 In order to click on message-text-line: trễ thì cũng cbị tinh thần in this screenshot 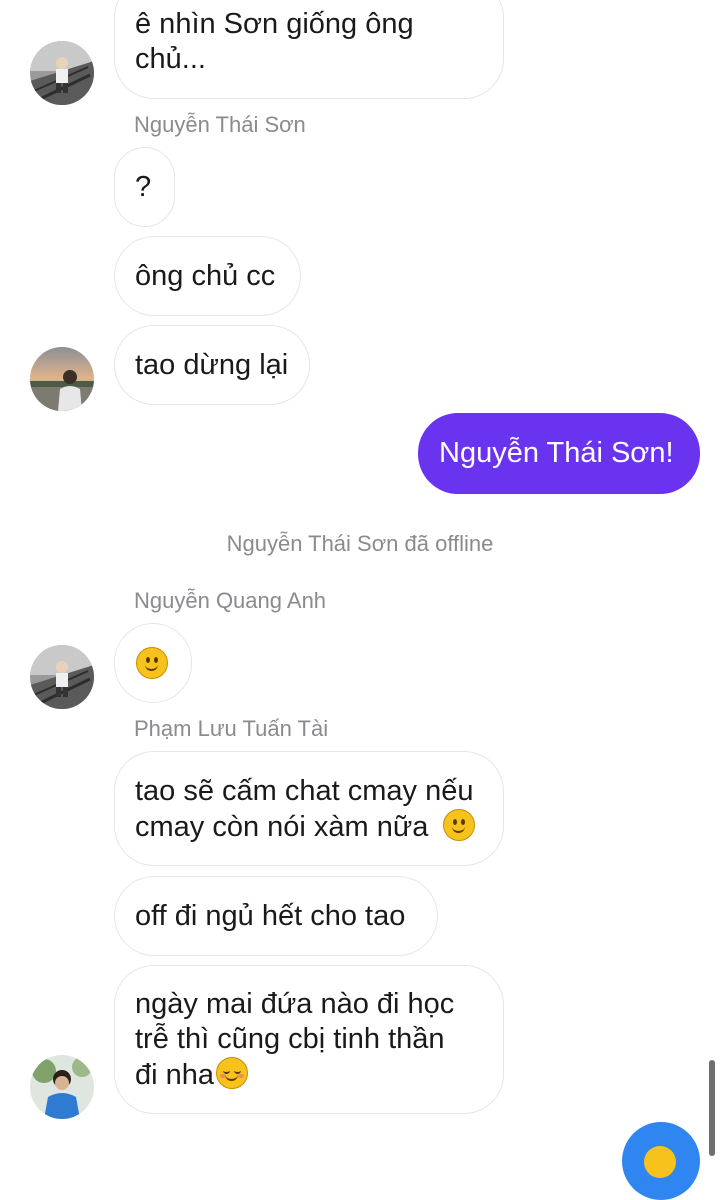, I will do `click(290, 1039)`.